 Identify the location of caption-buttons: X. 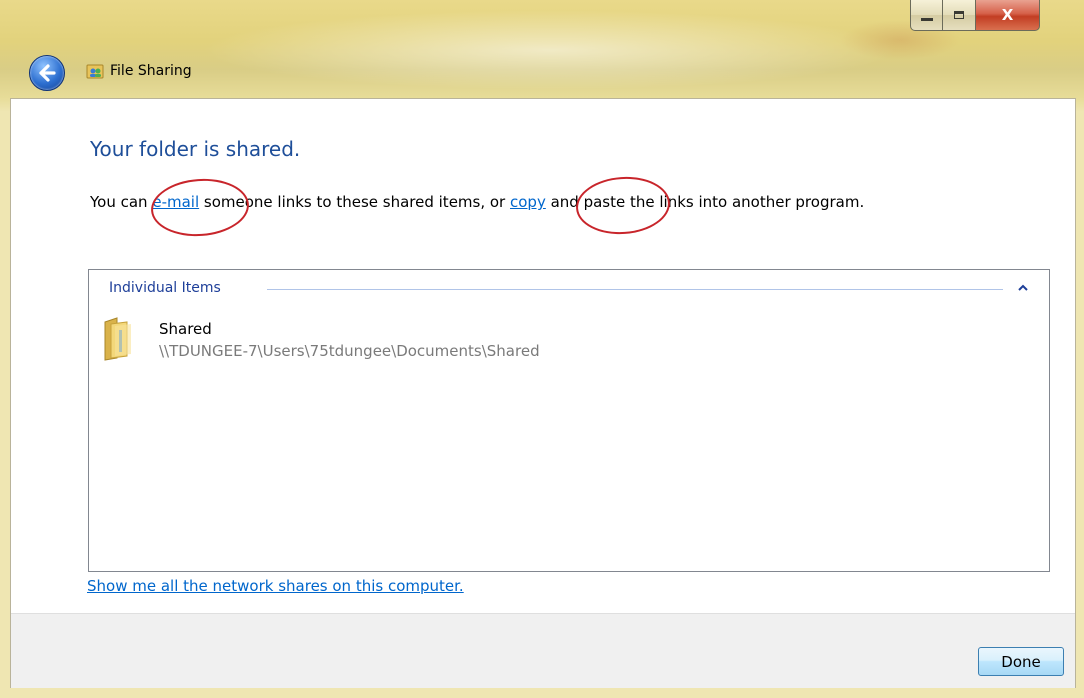
(975, 16).